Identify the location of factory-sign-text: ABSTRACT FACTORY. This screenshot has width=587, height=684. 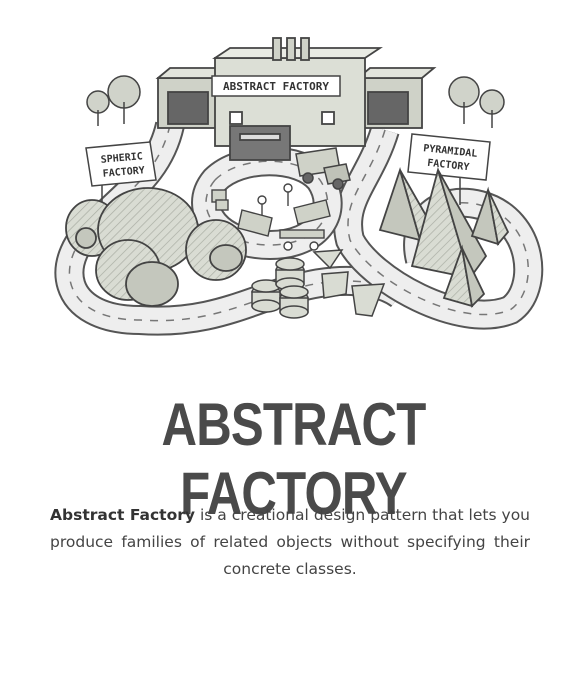
(276, 86).